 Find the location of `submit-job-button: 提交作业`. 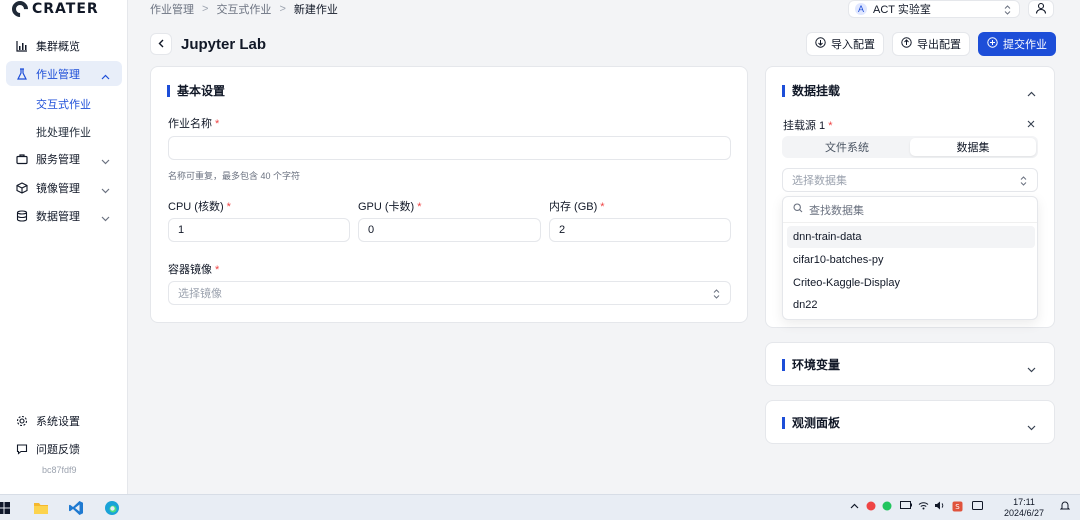

submit-job-button: 提交作业 is located at coordinates (1017, 44).